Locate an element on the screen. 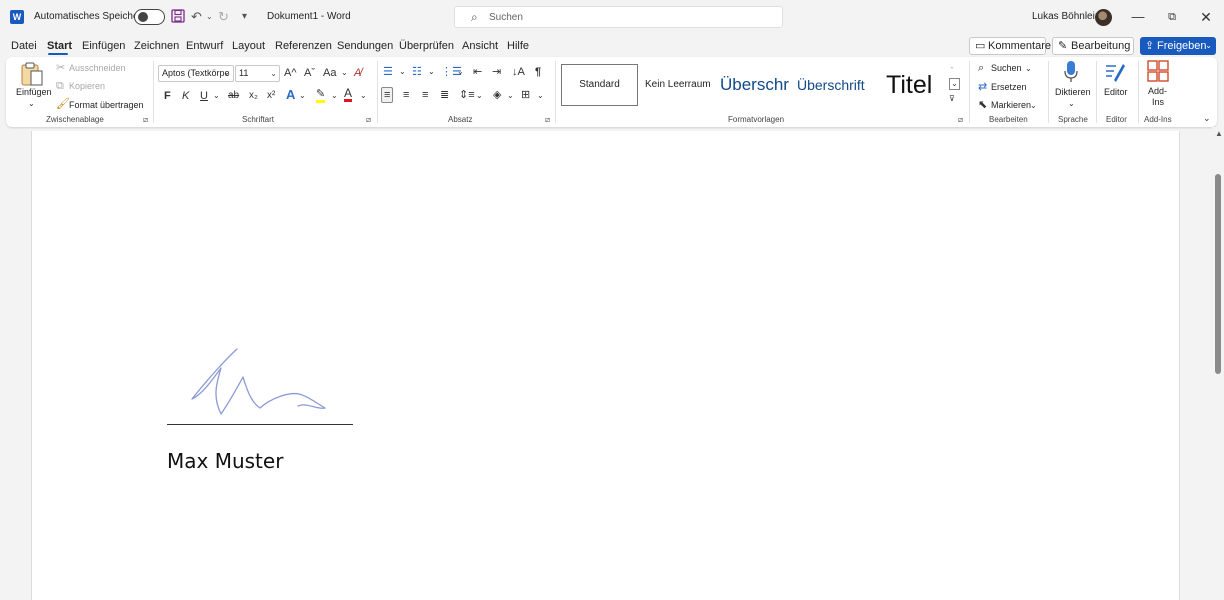  font-size-select: 11 ⌄ is located at coordinates (257, 73).